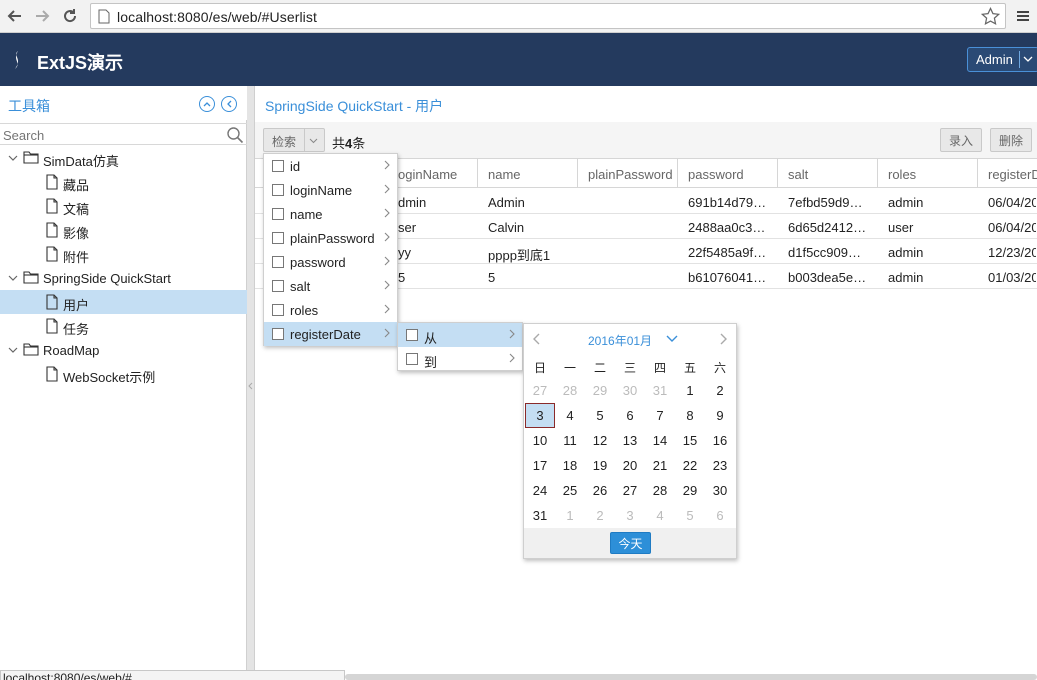 The height and width of the screenshot is (680, 1037). What do you see at coordinates (630, 465) in the screenshot?
I see `date-cell: 20` at bounding box center [630, 465].